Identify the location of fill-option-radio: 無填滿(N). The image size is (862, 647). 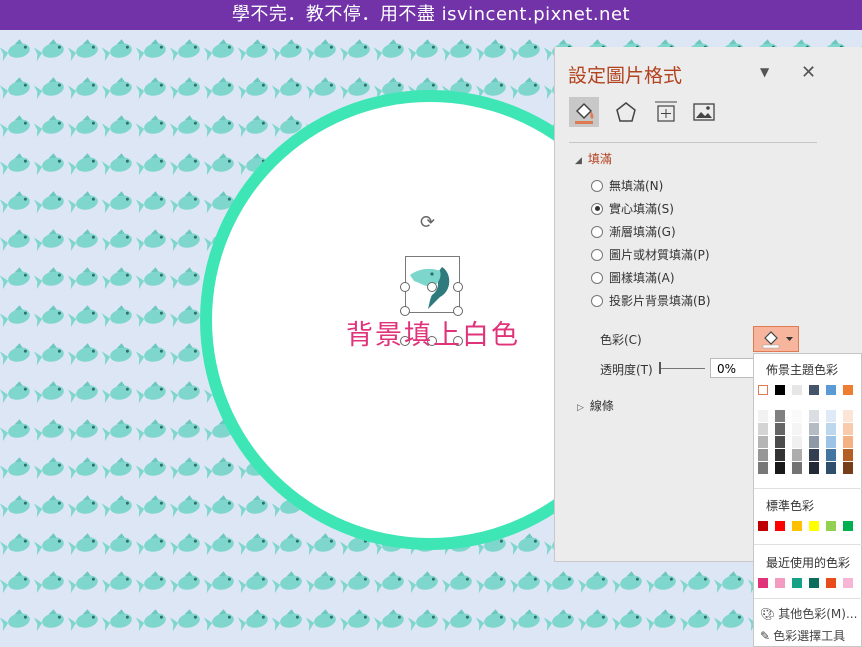
(627, 186).